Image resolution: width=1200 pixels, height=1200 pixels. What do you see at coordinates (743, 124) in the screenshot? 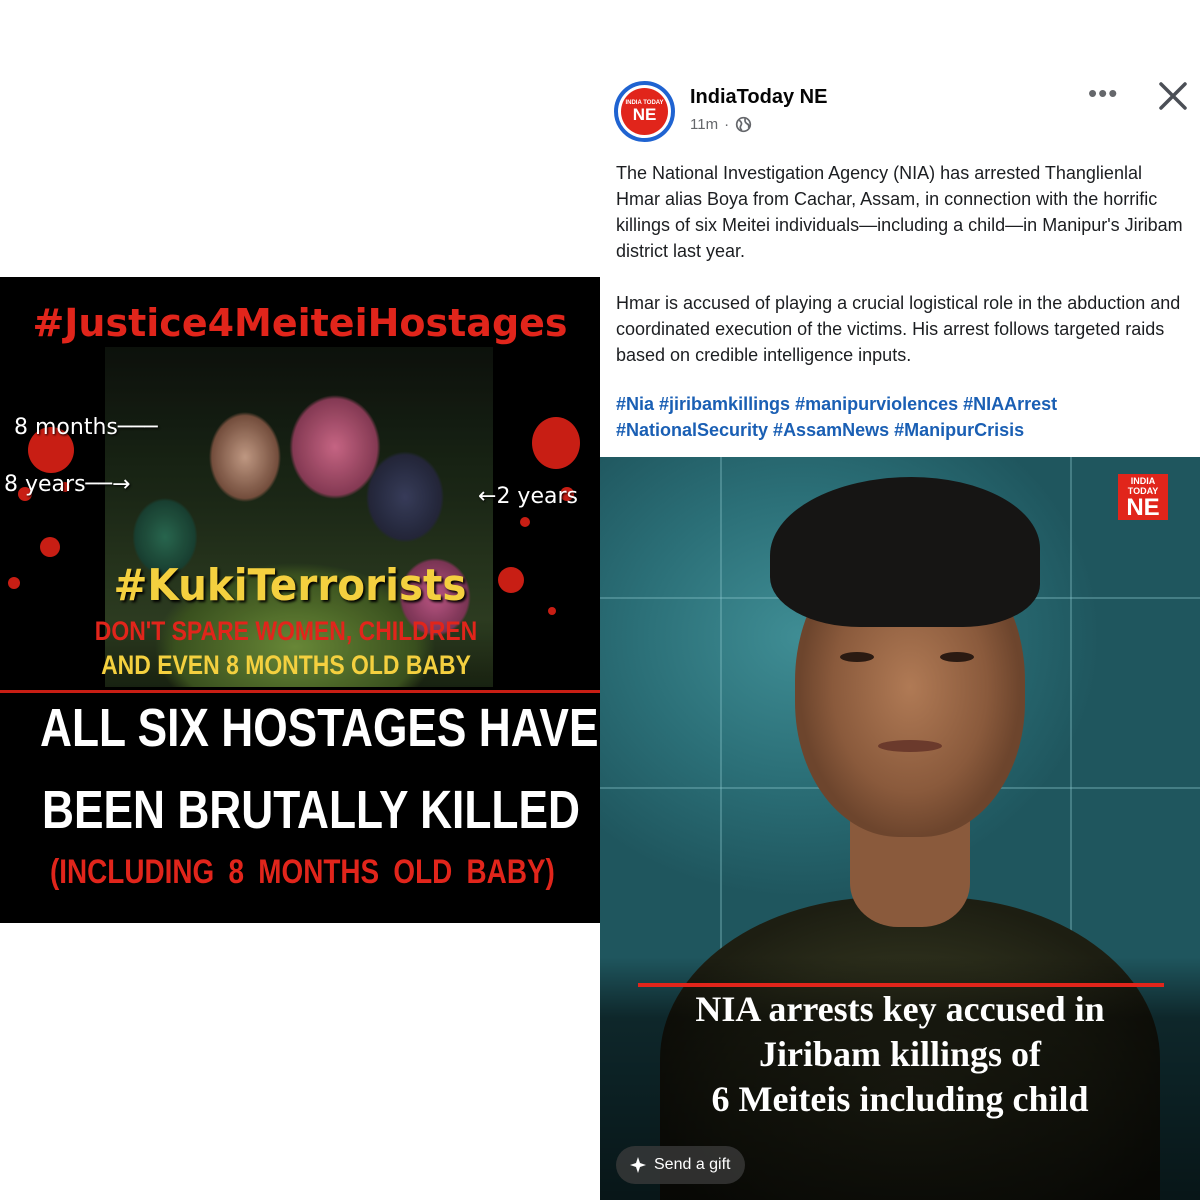
I see `globe-icon` at bounding box center [743, 124].